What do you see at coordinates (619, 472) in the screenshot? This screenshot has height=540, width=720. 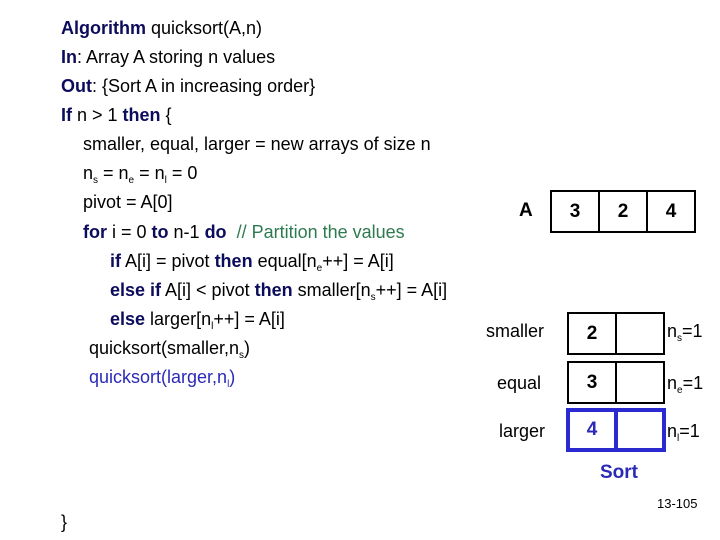 I see `sort-caption: Sort` at bounding box center [619, 472].